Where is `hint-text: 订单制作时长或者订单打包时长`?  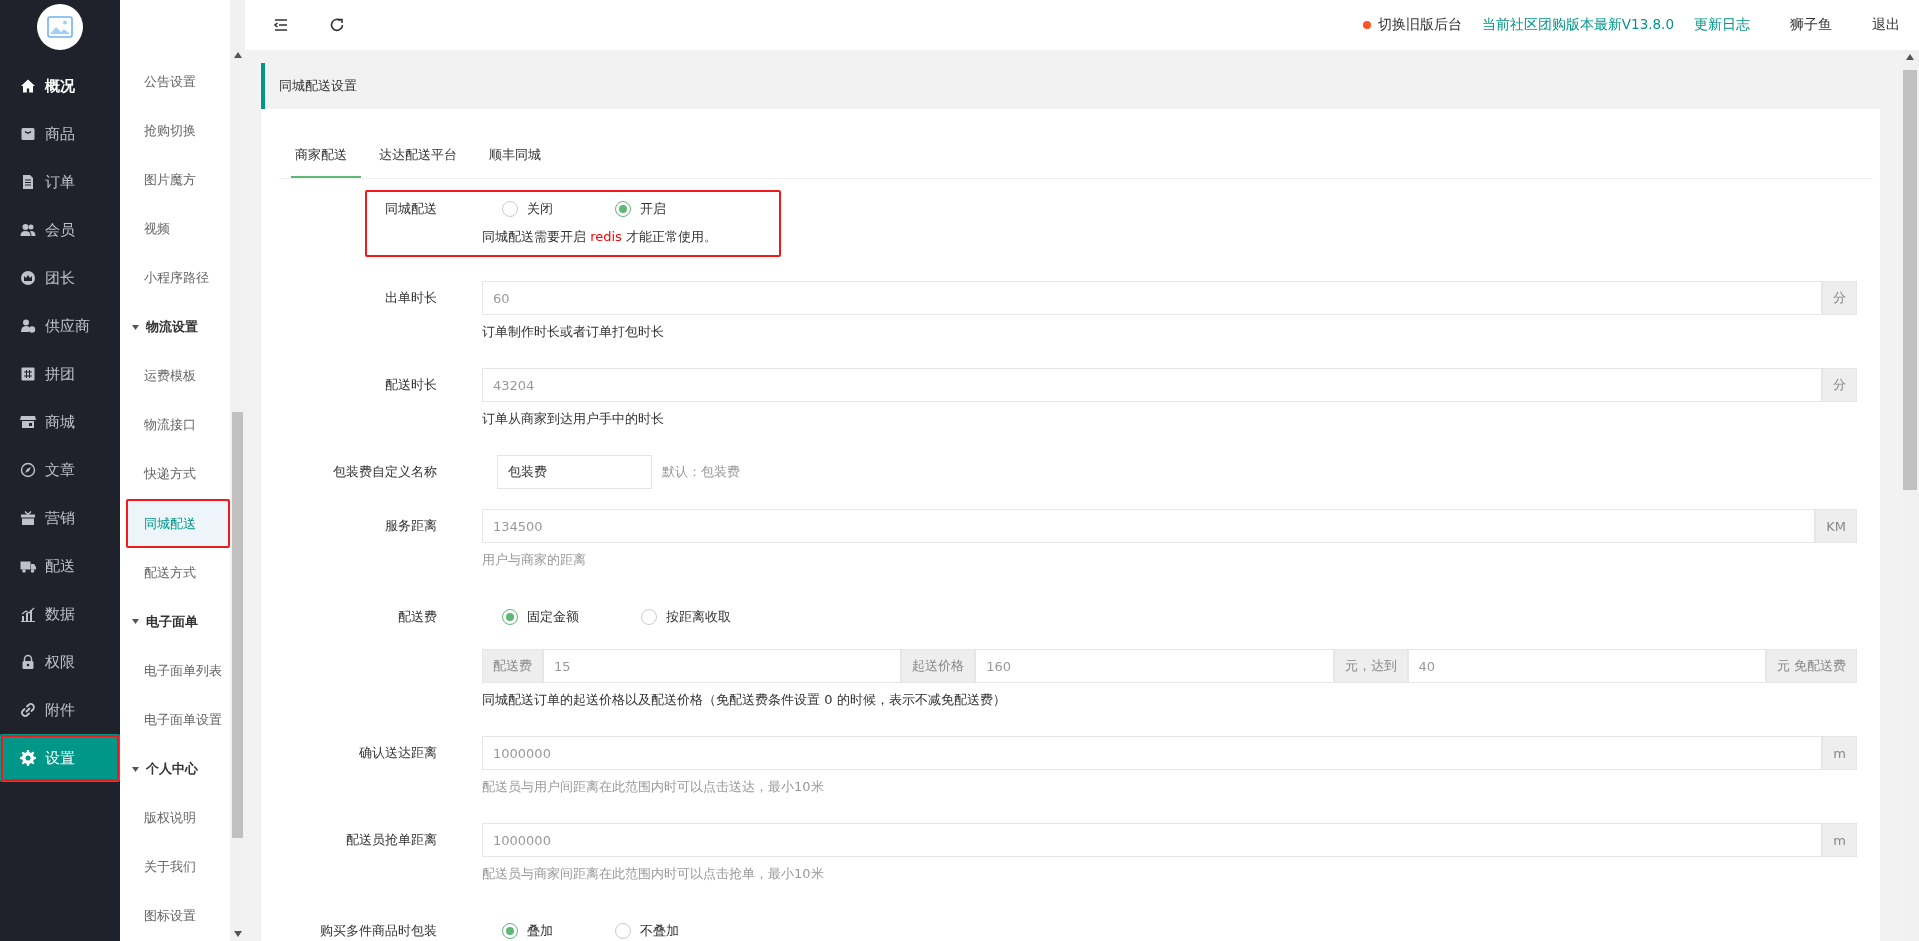
hint-text: 订单制作时长或者订单打包时长 is located at coordinates (573, 332).